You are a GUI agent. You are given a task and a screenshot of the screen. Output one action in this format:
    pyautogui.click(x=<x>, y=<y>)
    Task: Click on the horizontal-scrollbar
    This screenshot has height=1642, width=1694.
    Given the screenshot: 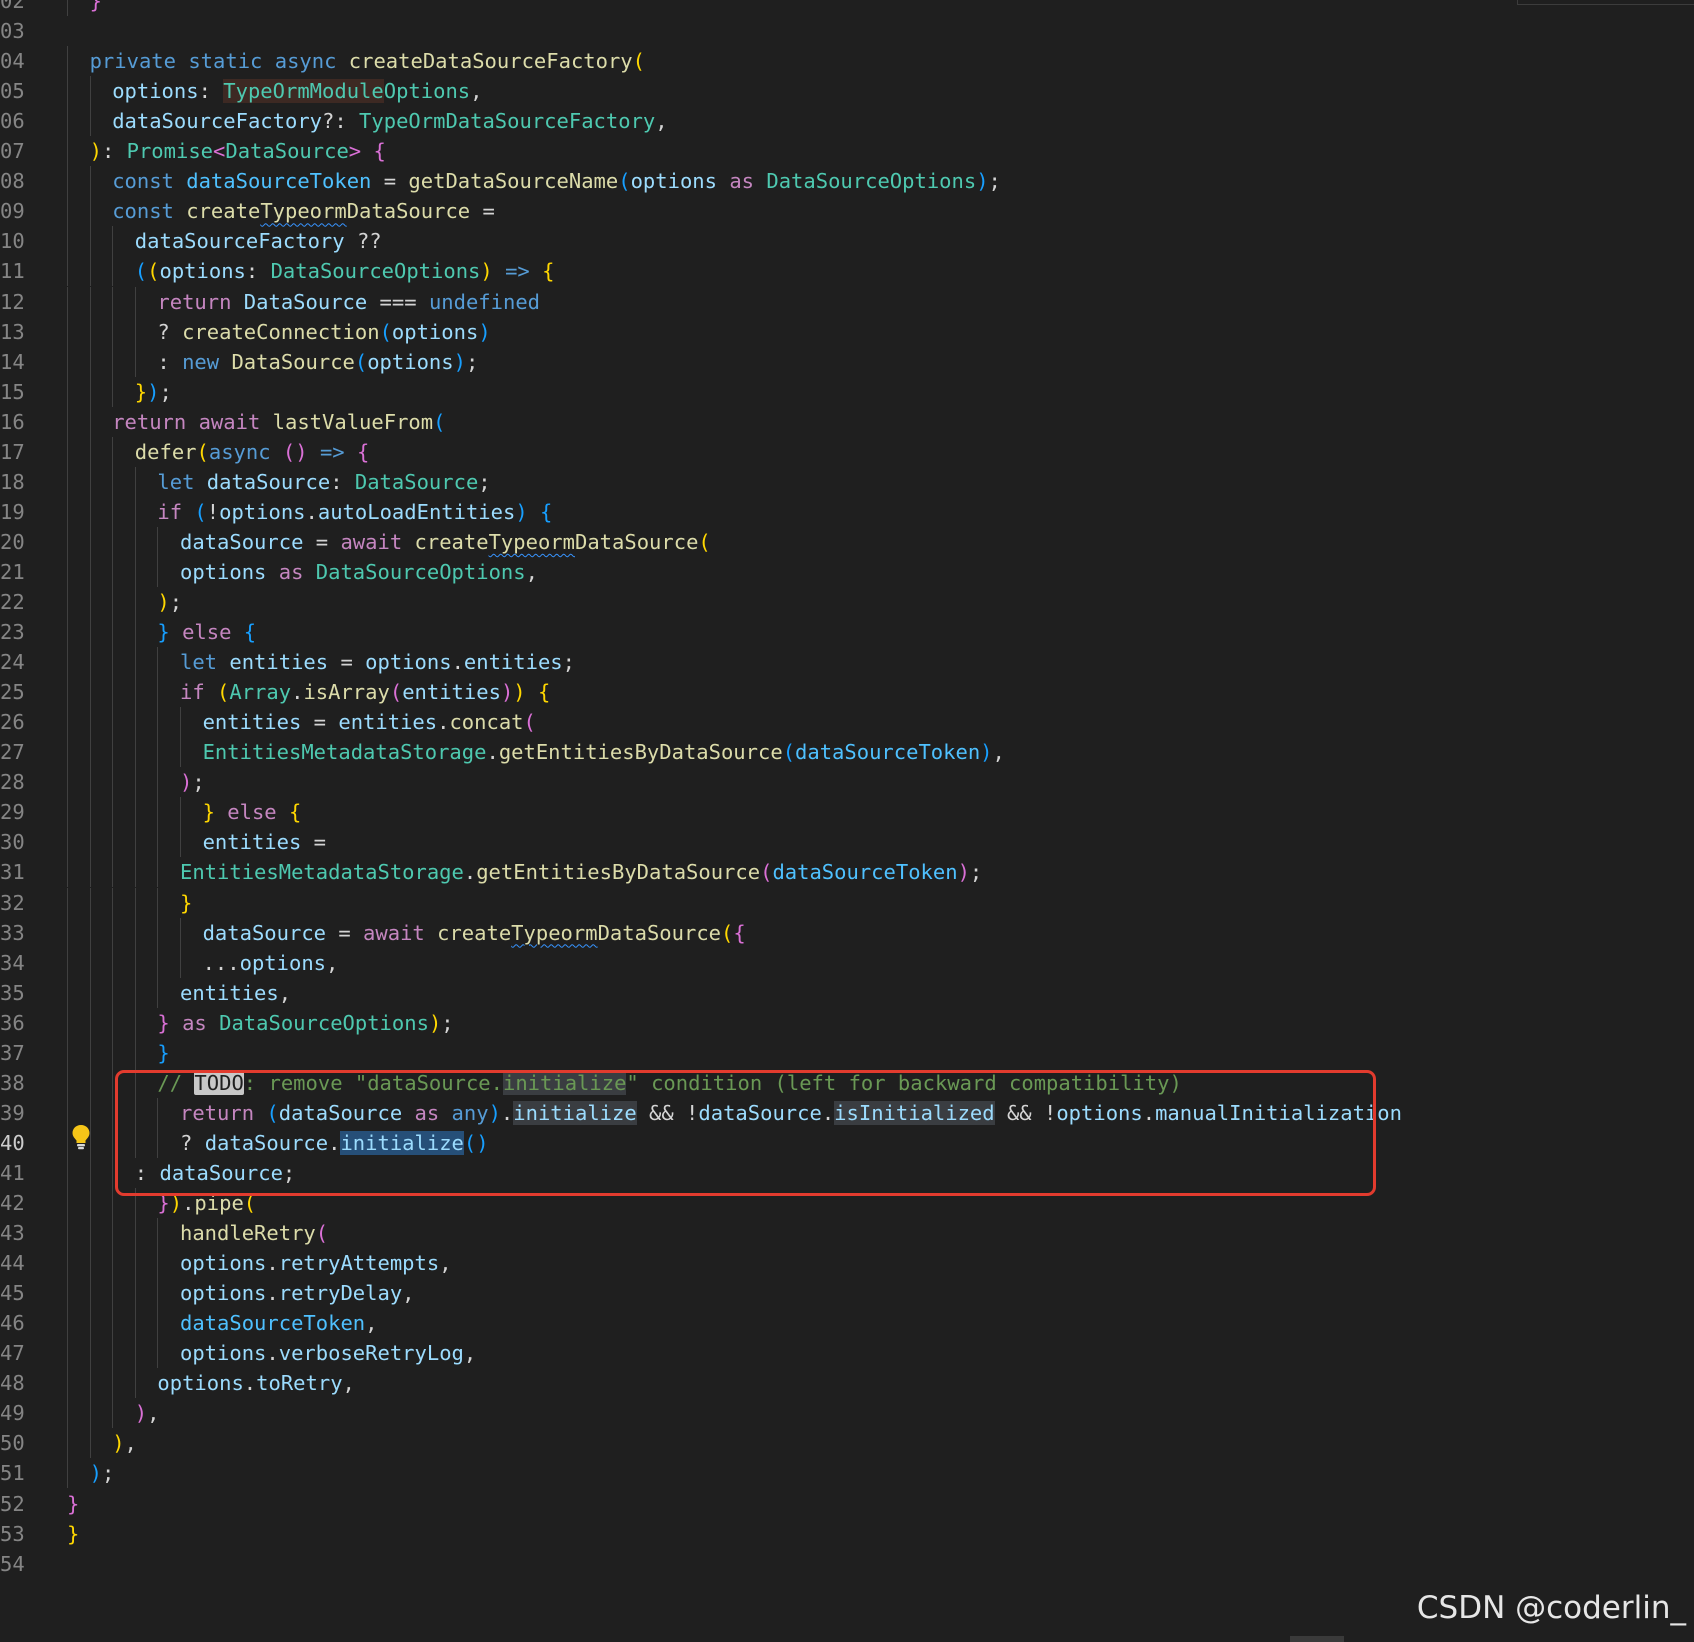 What is the action you would take?
    pyautogui.click(x=1317, y=1639)
    